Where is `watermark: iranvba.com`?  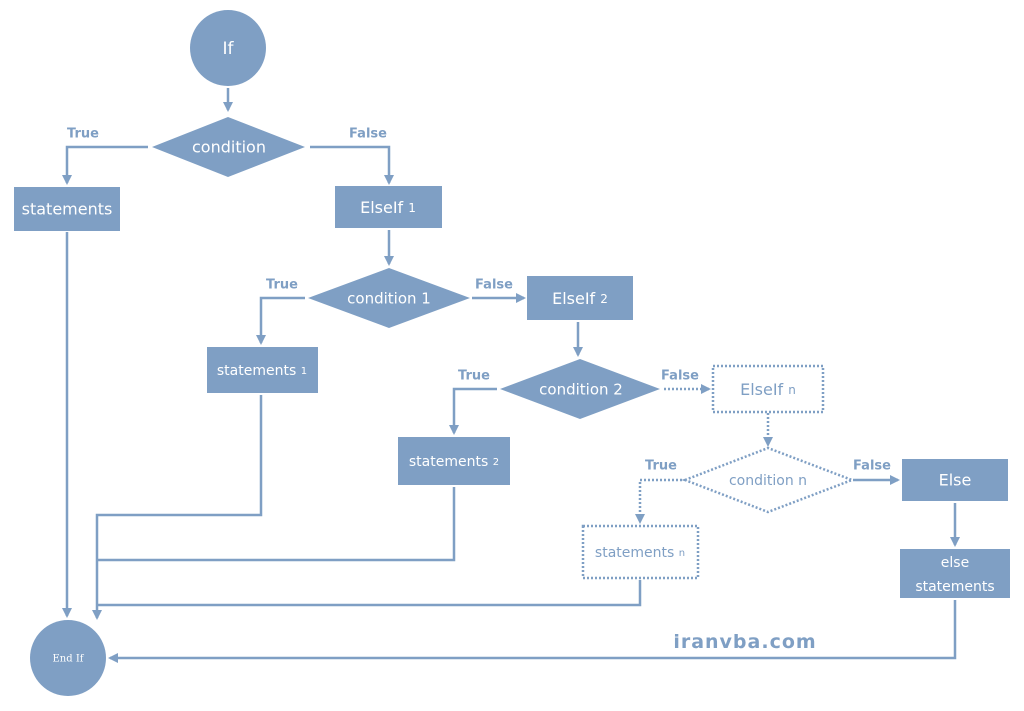
watermark: iranvba.com is located at coordinates (744, 642).